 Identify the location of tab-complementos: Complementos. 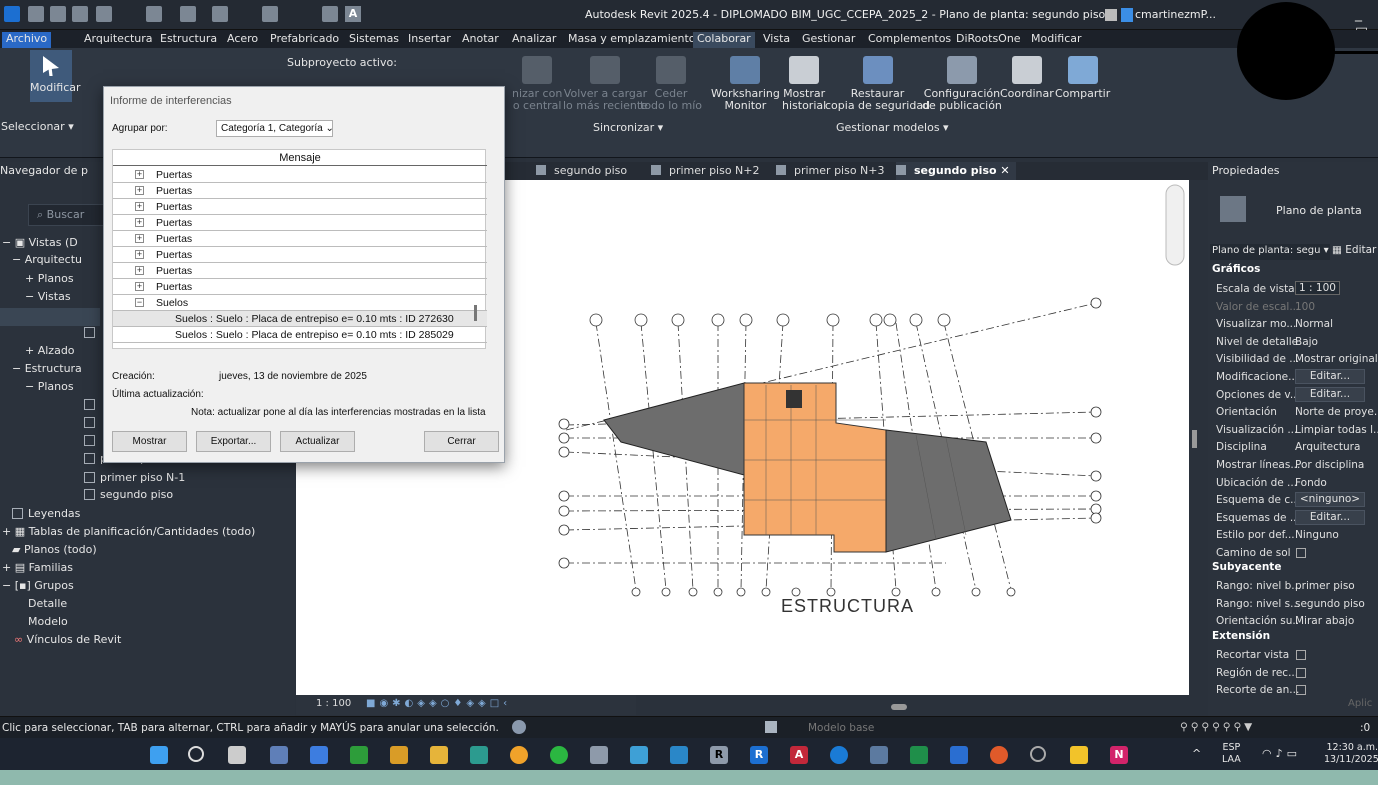
(909, 40).